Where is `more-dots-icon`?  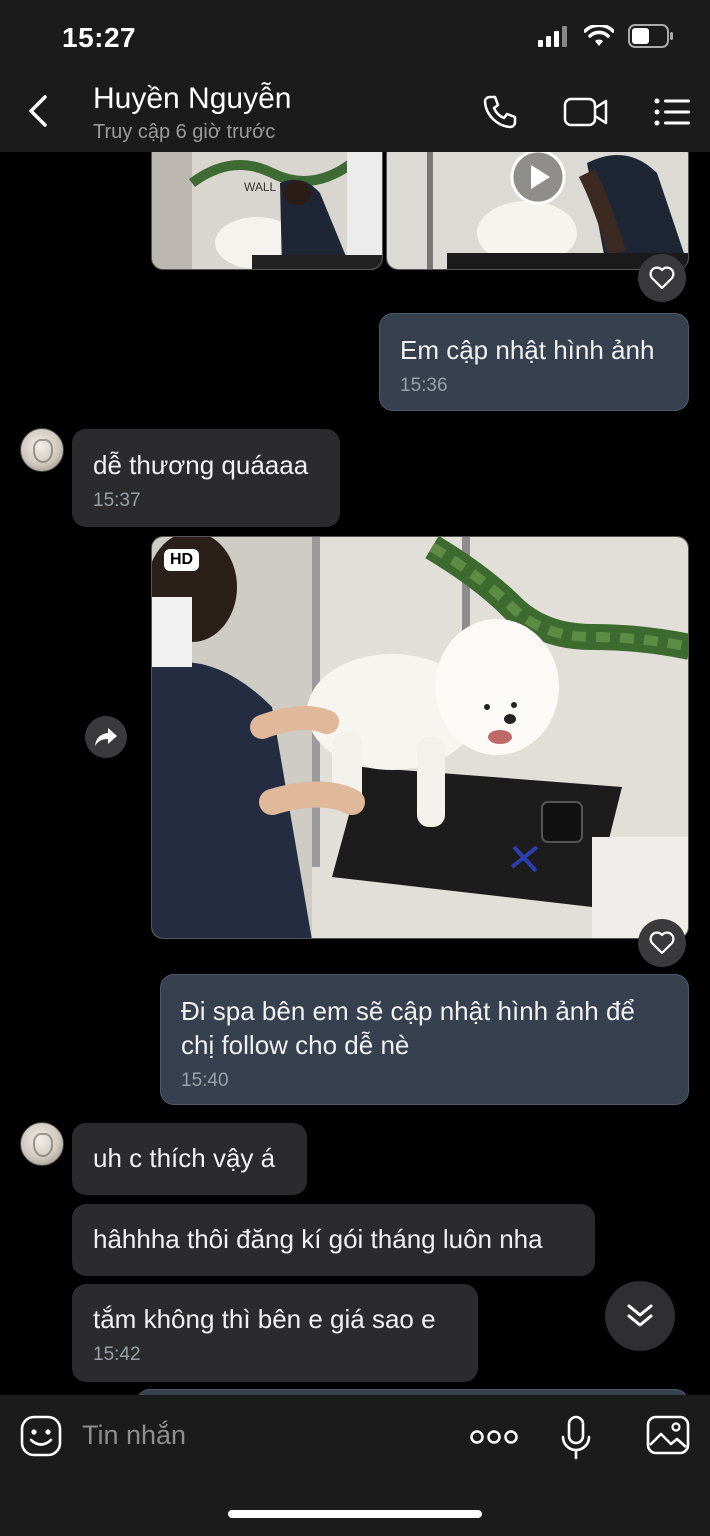
more-dots-icon is located at coordinates (494, 1437).